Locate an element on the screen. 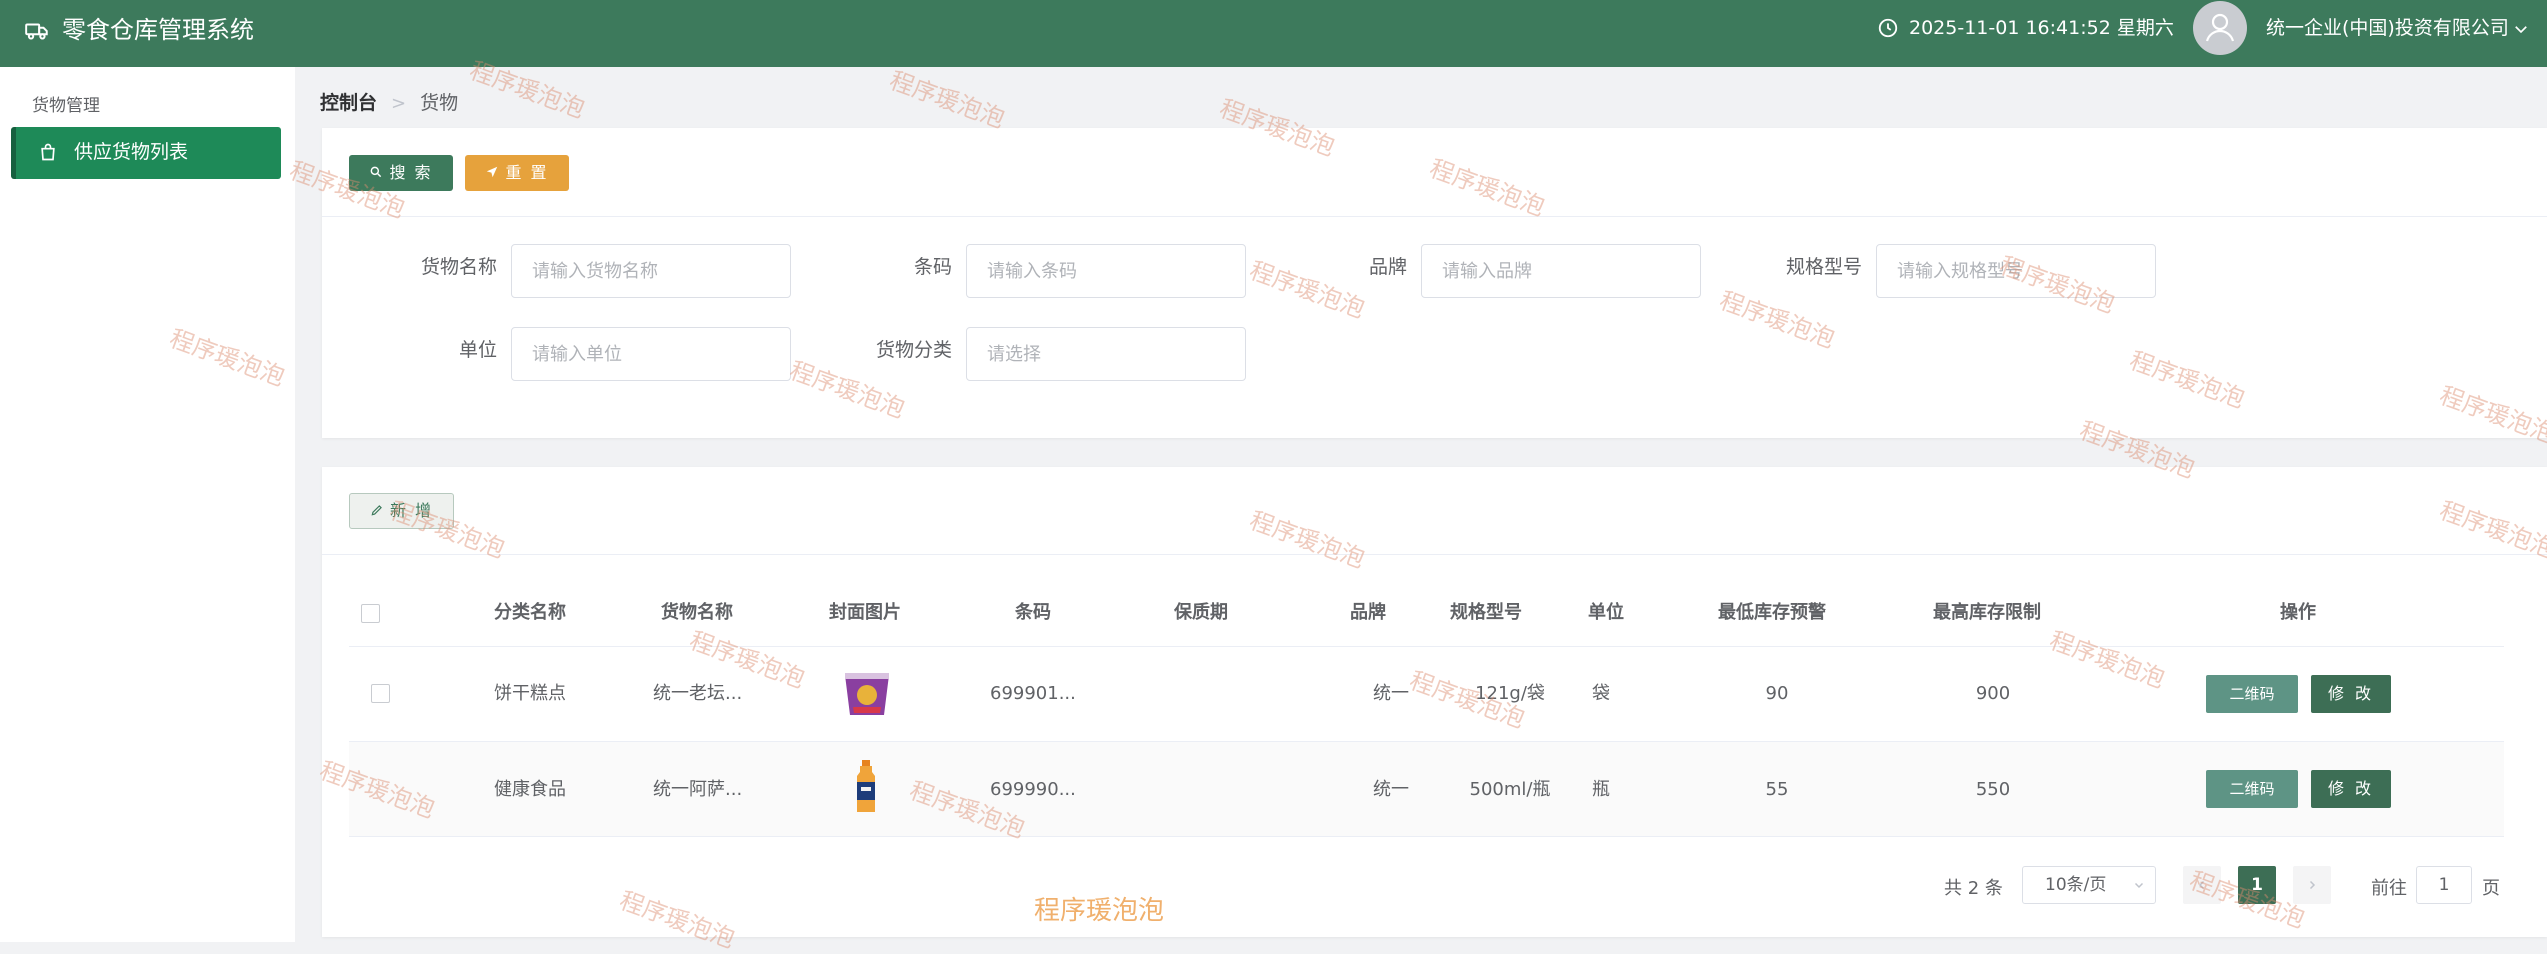 The image size is (2547, 954). col-header-image: 封面图片 is located at coordinates (865, 612).